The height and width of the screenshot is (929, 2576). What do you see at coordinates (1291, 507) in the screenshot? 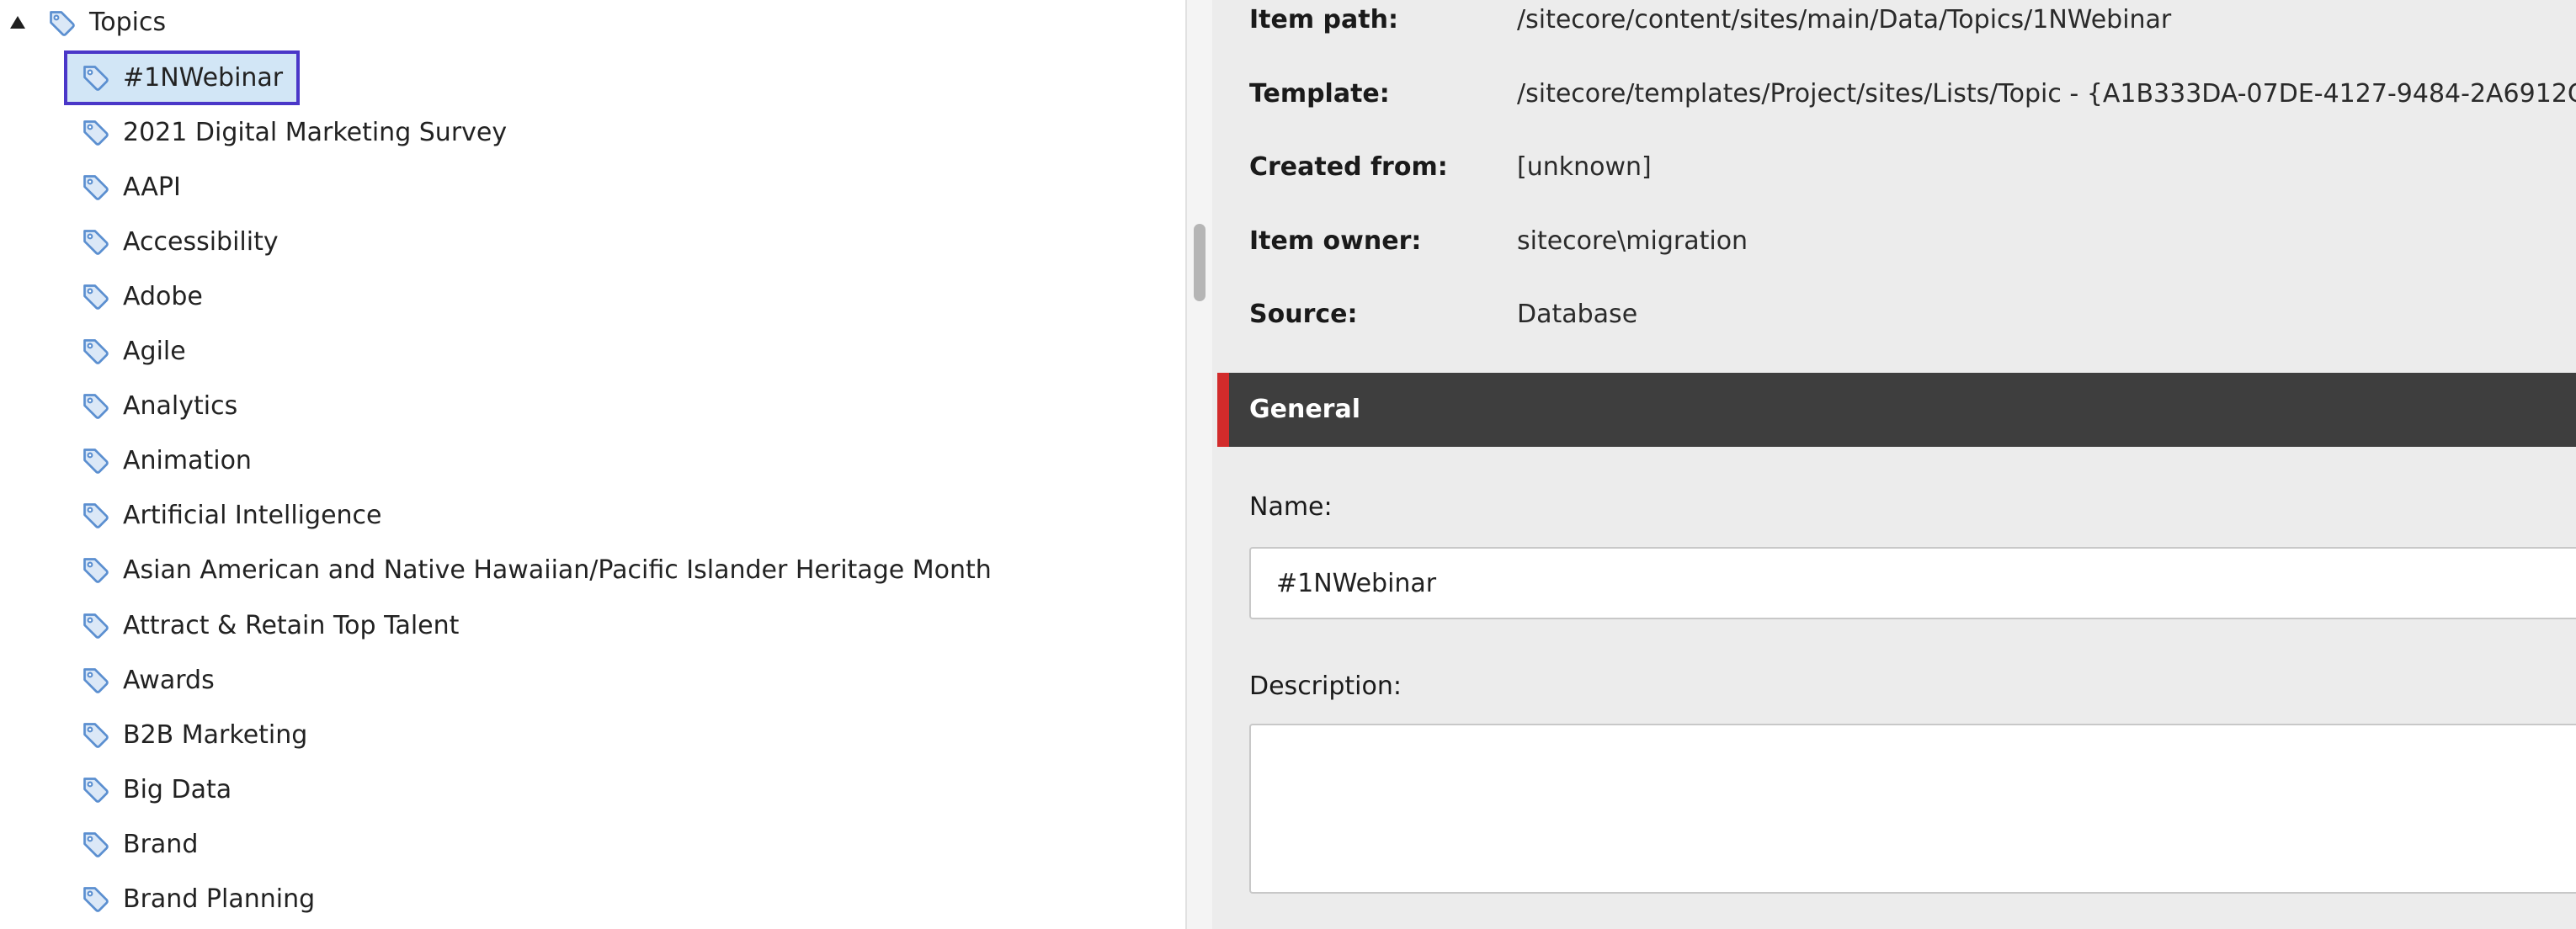
I see `name-field-label: Name:` at bounding box center [1291, 507].